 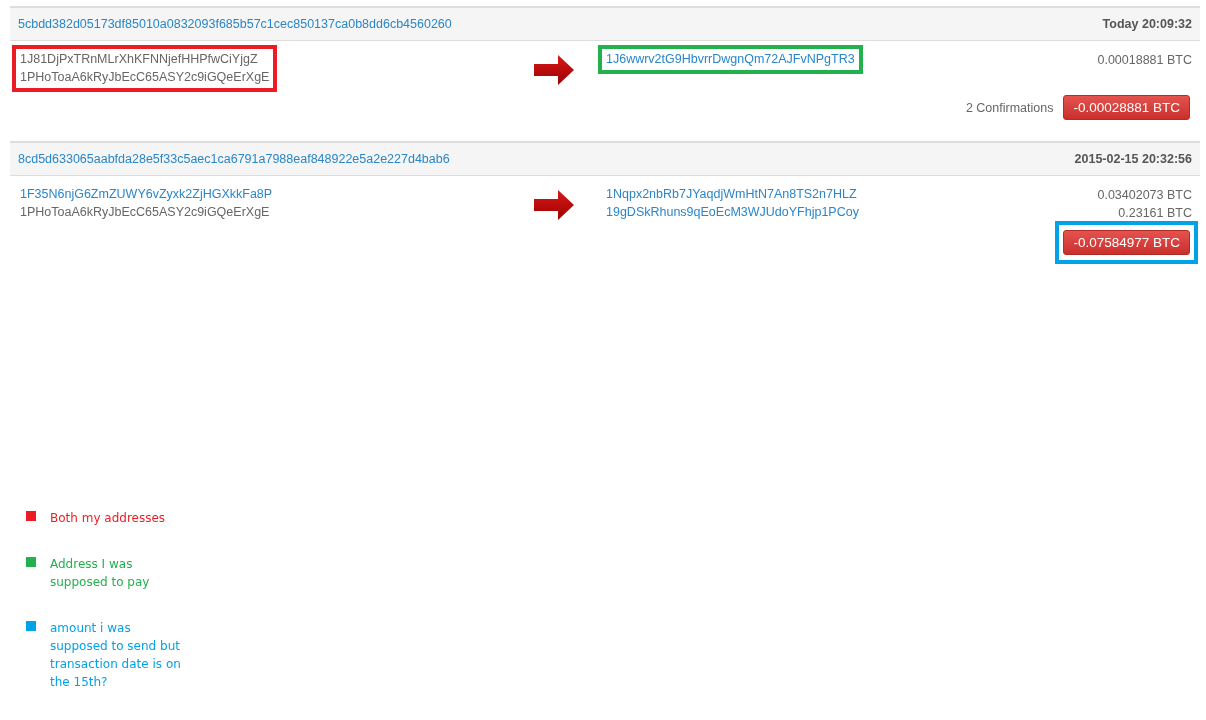 I want to click on input-address: 1J81DjPxTRnMLrXhKFNNjefHHPfwCiYjgZ, so click(x=139, y=59).